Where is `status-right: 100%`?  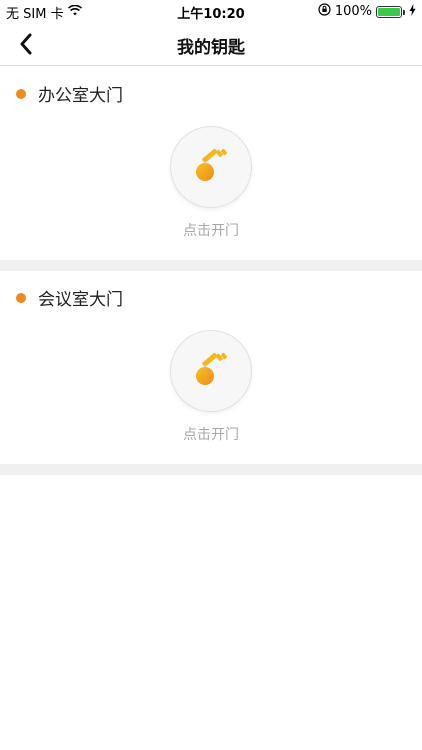 status-right: 100% is located at coordinates (367, 11).